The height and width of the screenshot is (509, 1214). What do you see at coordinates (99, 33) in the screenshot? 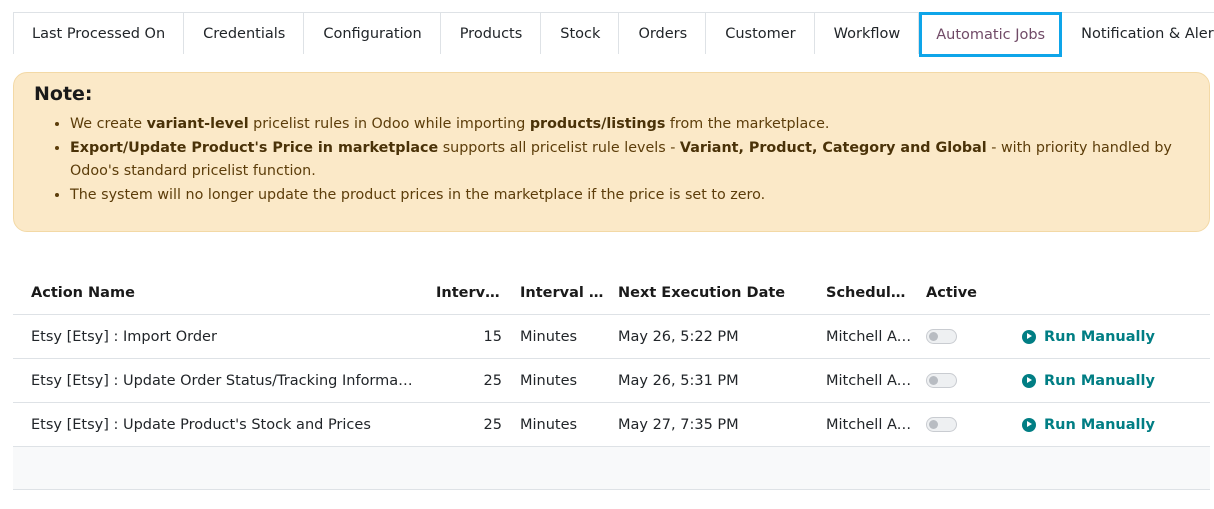
I see `tab-last-processed-on: Last Processed On` at bounding box center [99, 33].